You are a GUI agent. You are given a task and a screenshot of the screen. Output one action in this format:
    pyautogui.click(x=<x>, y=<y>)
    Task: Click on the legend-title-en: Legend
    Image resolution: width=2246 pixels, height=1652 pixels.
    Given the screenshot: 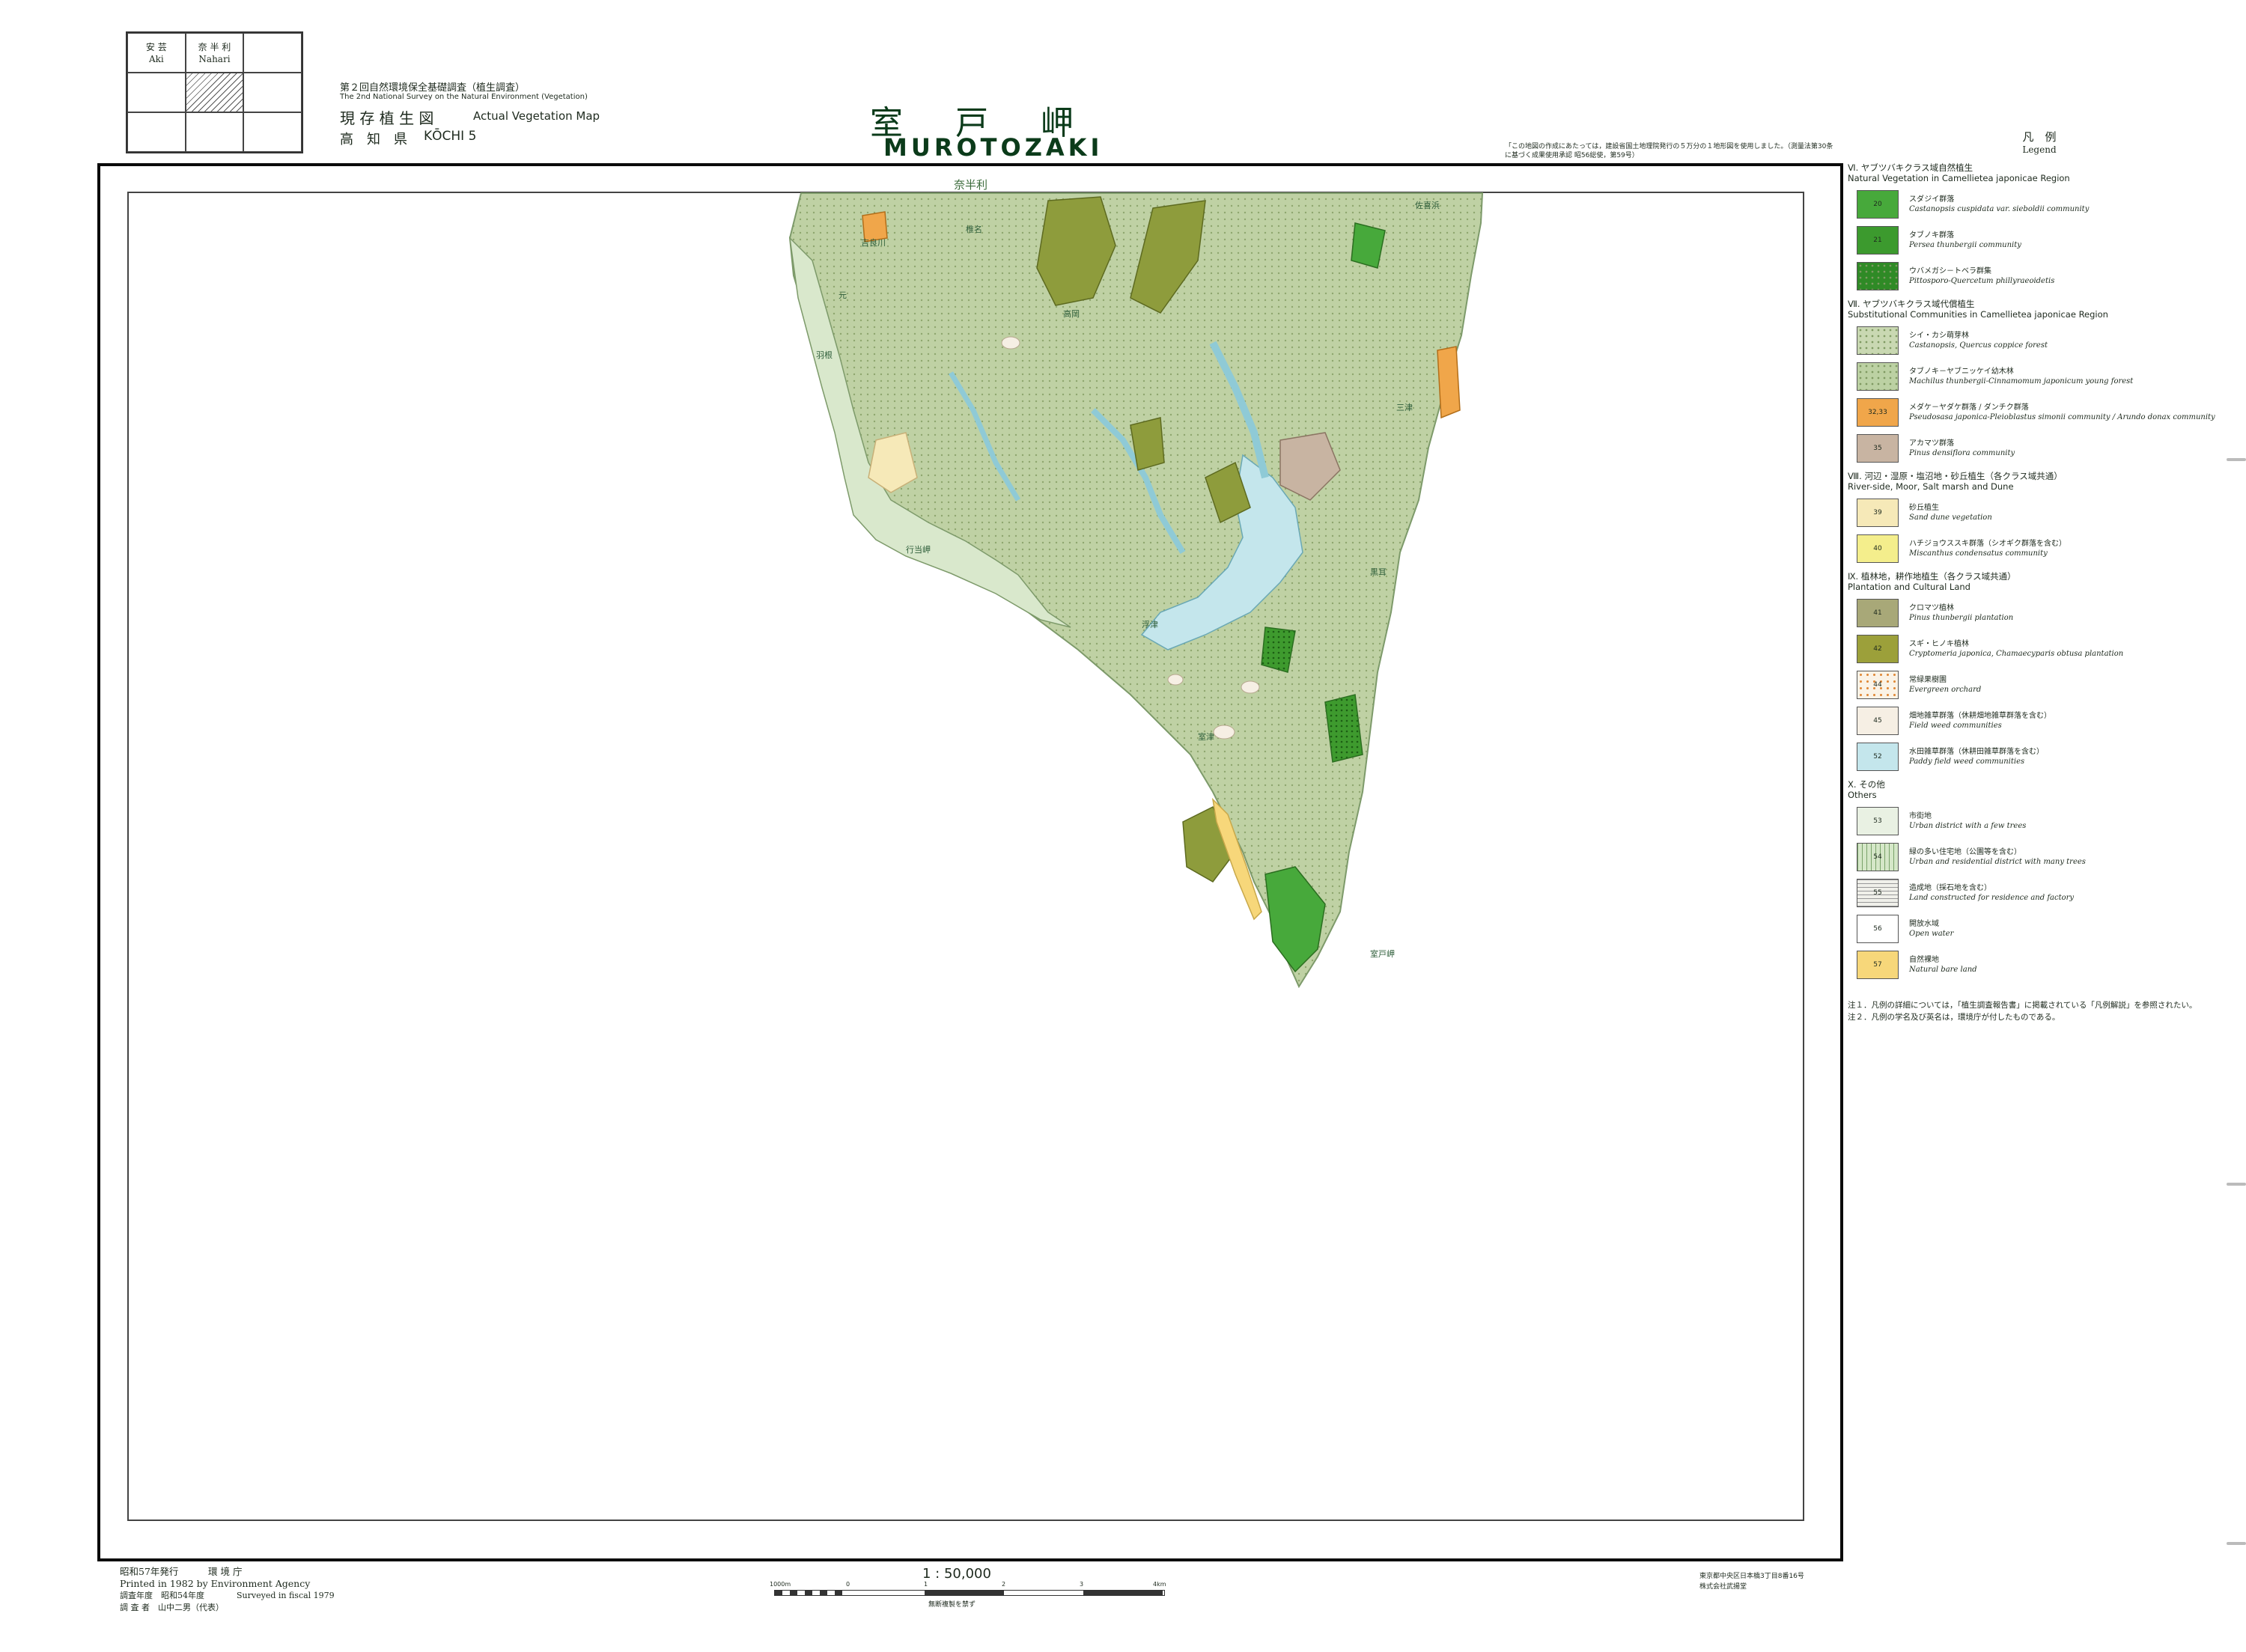 What is the action you would take?
    pyautogui.click(x=2039, y=149)
    